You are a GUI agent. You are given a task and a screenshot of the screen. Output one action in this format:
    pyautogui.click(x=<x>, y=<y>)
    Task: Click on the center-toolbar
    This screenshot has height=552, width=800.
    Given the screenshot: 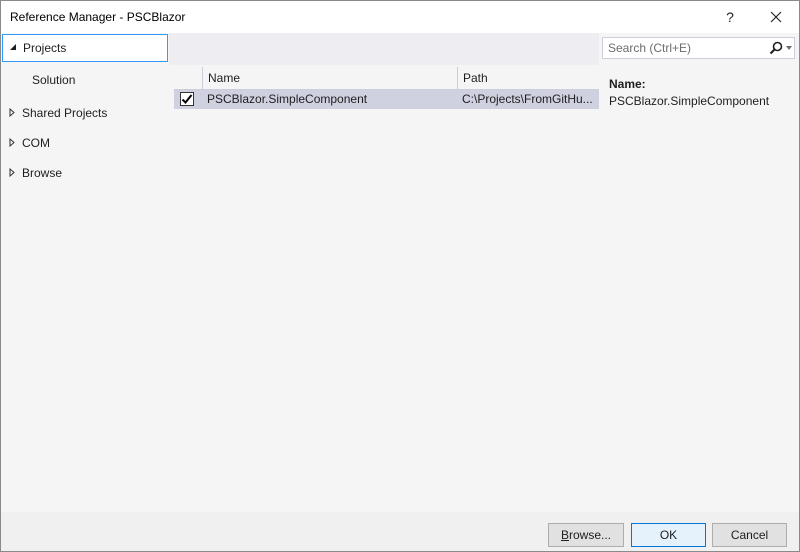 What is the action you would take?
    pyautogui.click(x=384, y=49)
    